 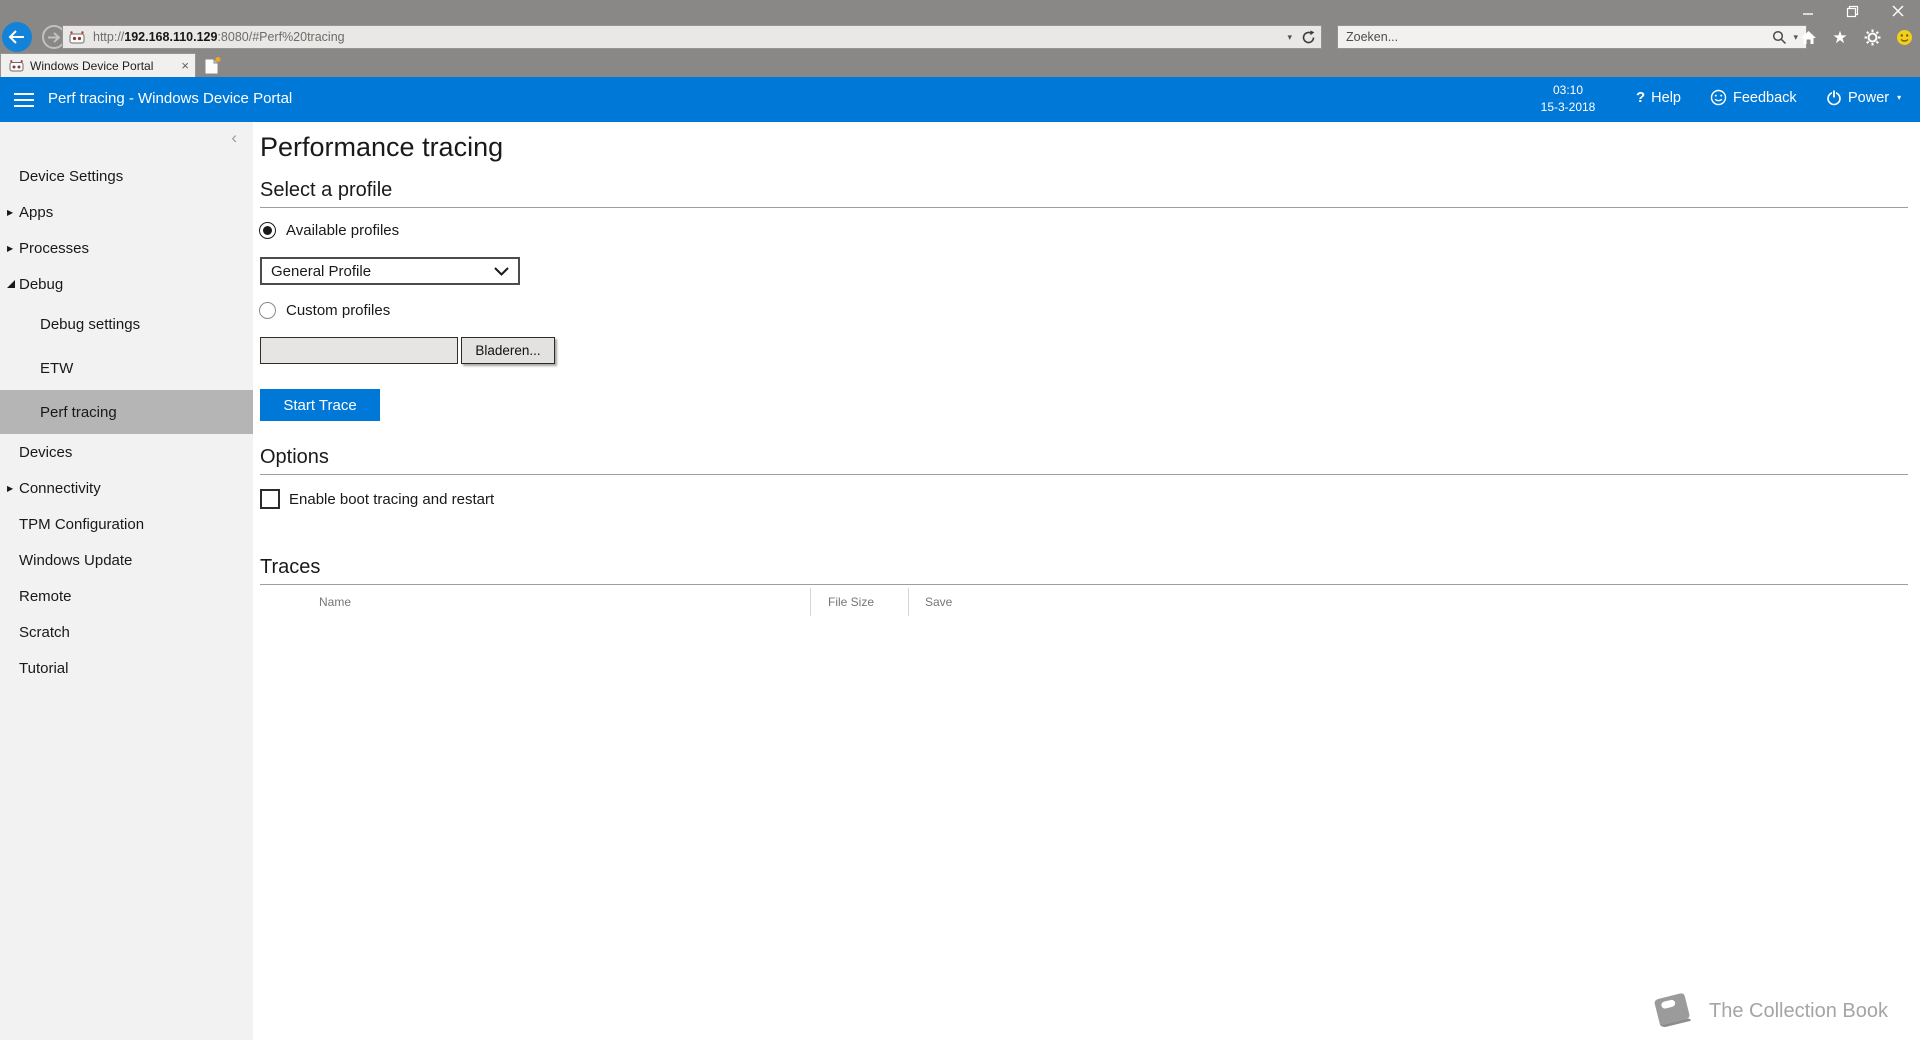 What do you see at coordinates (44, 668) in the screenshot?
I see `nav-label: Tutorial` at bounding box center [44, 668].